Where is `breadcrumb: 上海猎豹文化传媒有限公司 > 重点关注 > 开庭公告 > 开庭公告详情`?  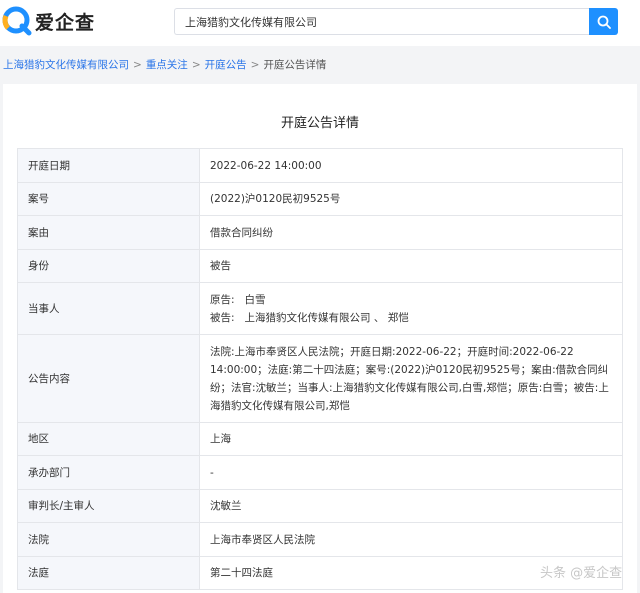
breadcrumb: 上海猎豹文化传媒有限公司 > 重点关注 > 开庭公告 > 开庭公告详情 is located at coordinates (164, 64).